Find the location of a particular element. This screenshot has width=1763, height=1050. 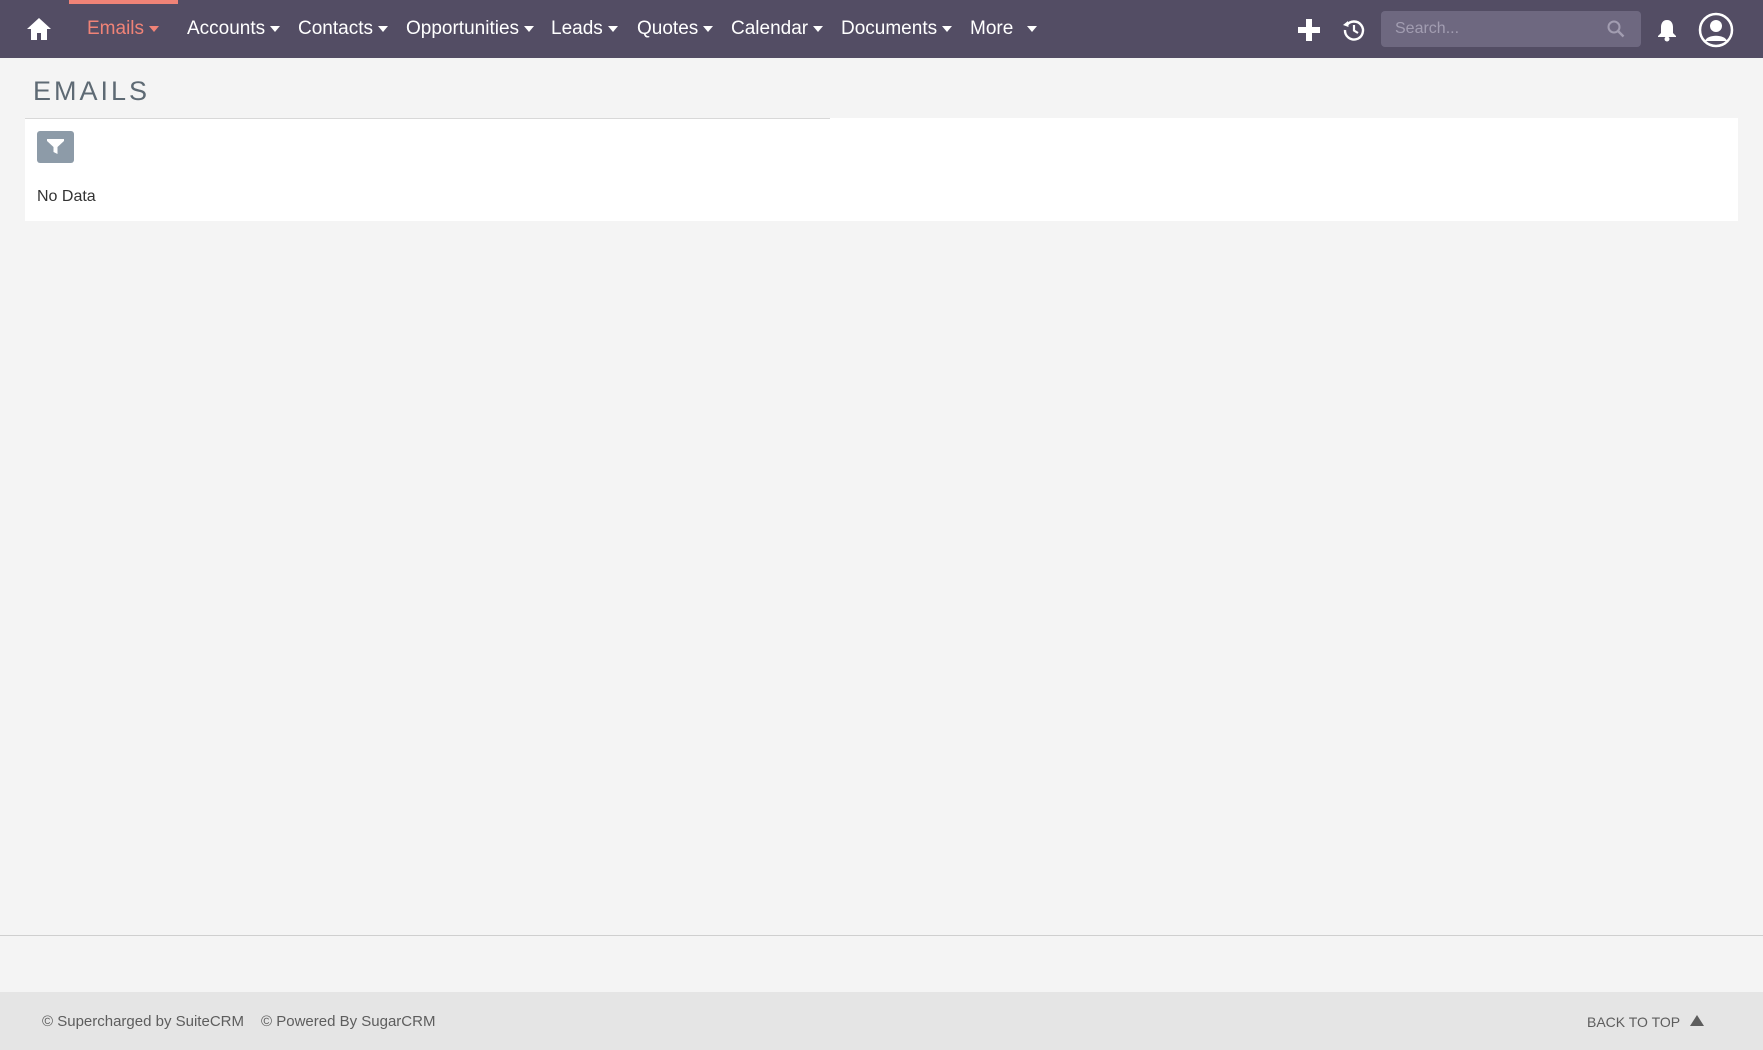

back-to-top-button: BACK TO TOP is located at coordinates (1646, 1022).